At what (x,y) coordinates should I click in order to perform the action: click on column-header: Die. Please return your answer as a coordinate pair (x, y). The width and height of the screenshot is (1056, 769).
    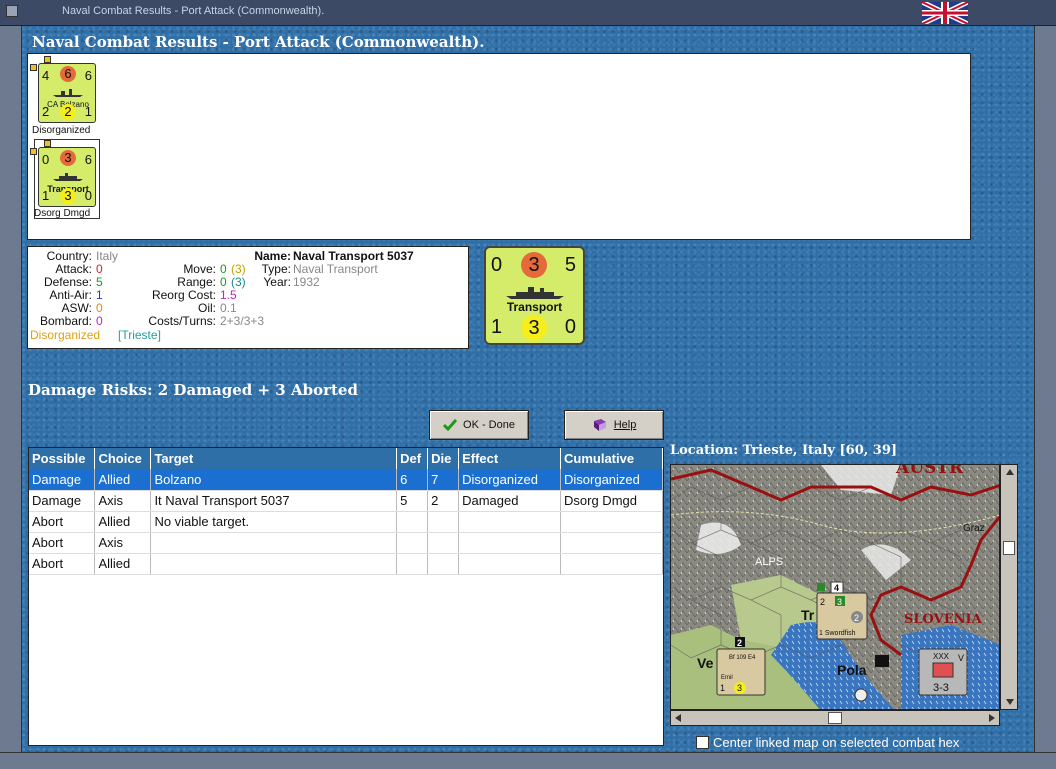
    Looking at the image, I should click on (443, 458).